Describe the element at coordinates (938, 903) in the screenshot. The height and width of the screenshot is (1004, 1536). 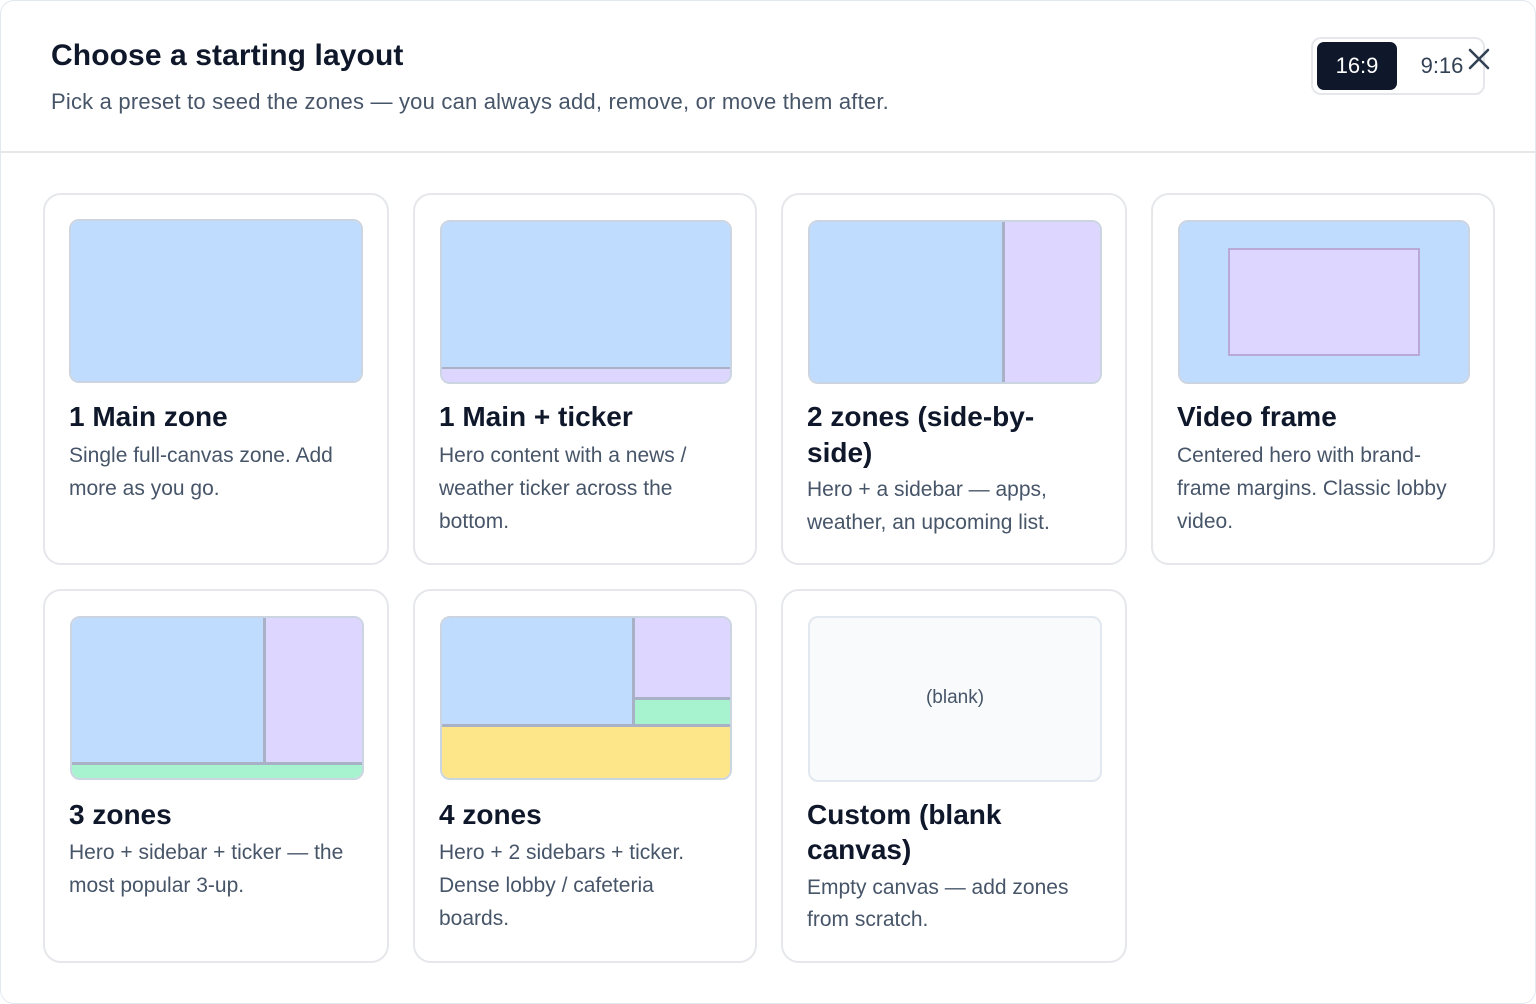
I see `layout-description: Empty canvas — add zones from scratch.` at that location.